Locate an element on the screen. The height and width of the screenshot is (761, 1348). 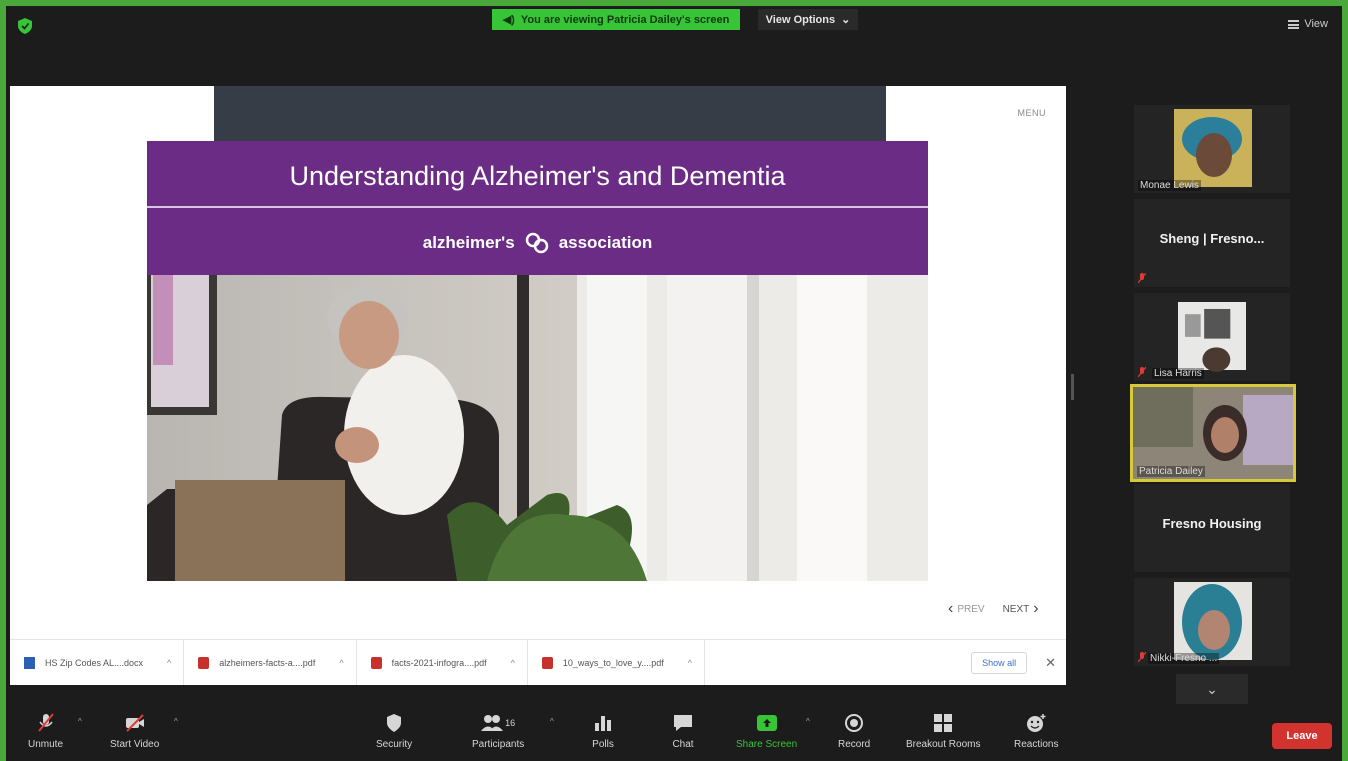
reactions-button: Reactions is located at coordinates (1036, 731).